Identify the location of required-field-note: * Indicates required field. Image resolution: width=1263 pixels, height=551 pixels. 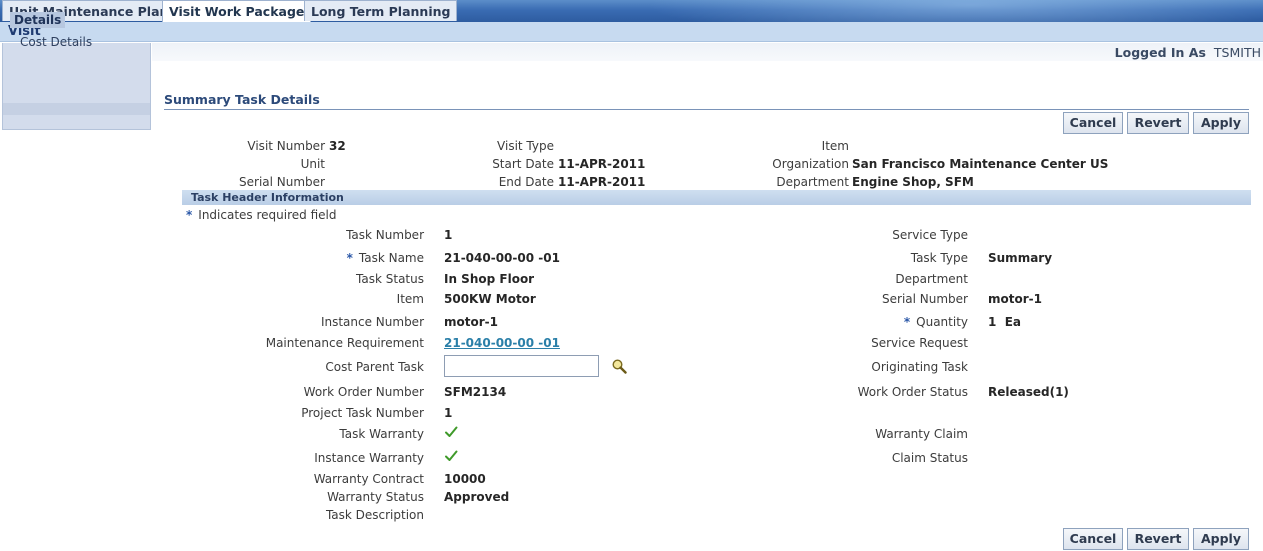
(261, 215).